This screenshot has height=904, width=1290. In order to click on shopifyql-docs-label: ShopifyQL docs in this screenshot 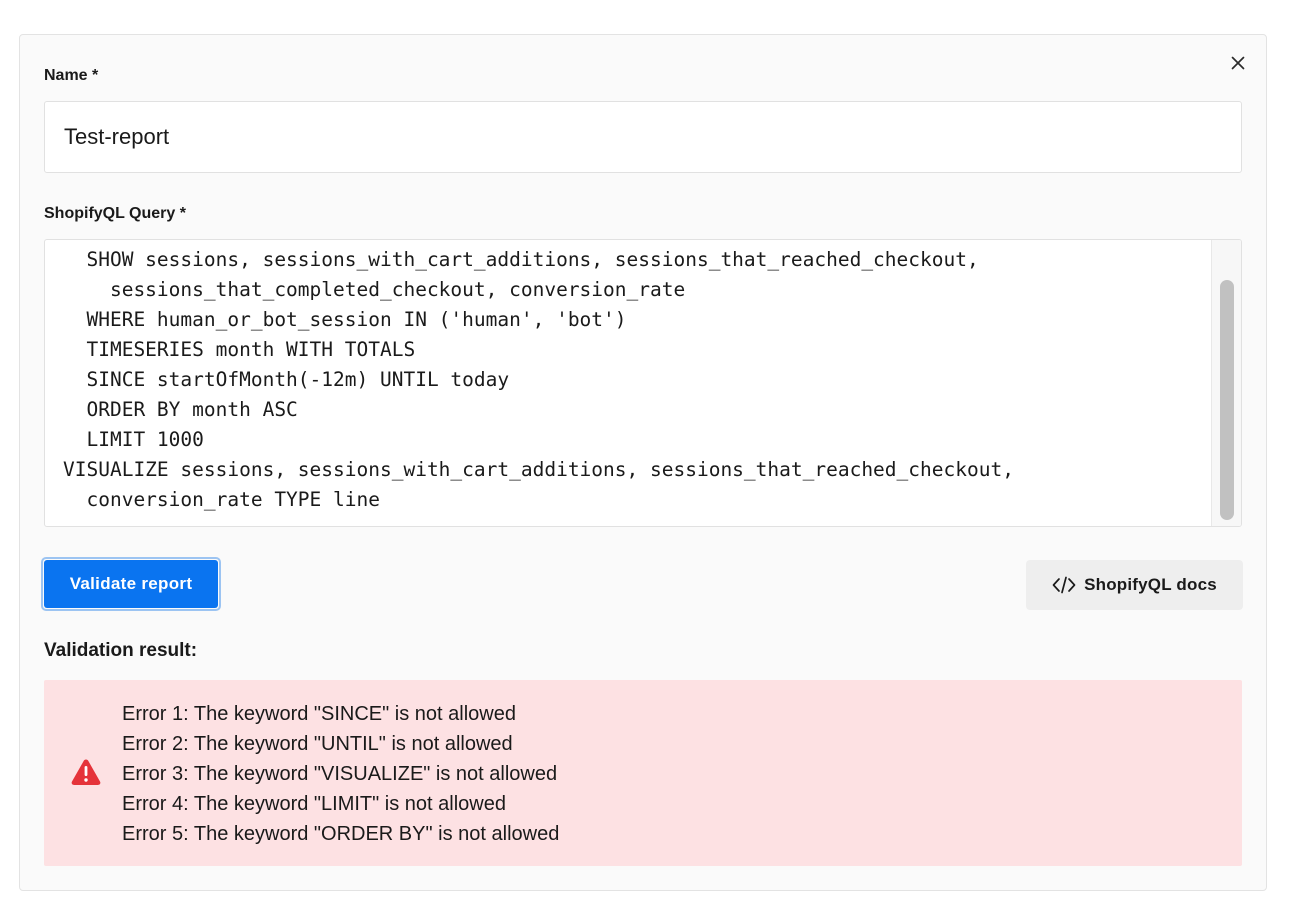, I will do `click(1150, 584)`.